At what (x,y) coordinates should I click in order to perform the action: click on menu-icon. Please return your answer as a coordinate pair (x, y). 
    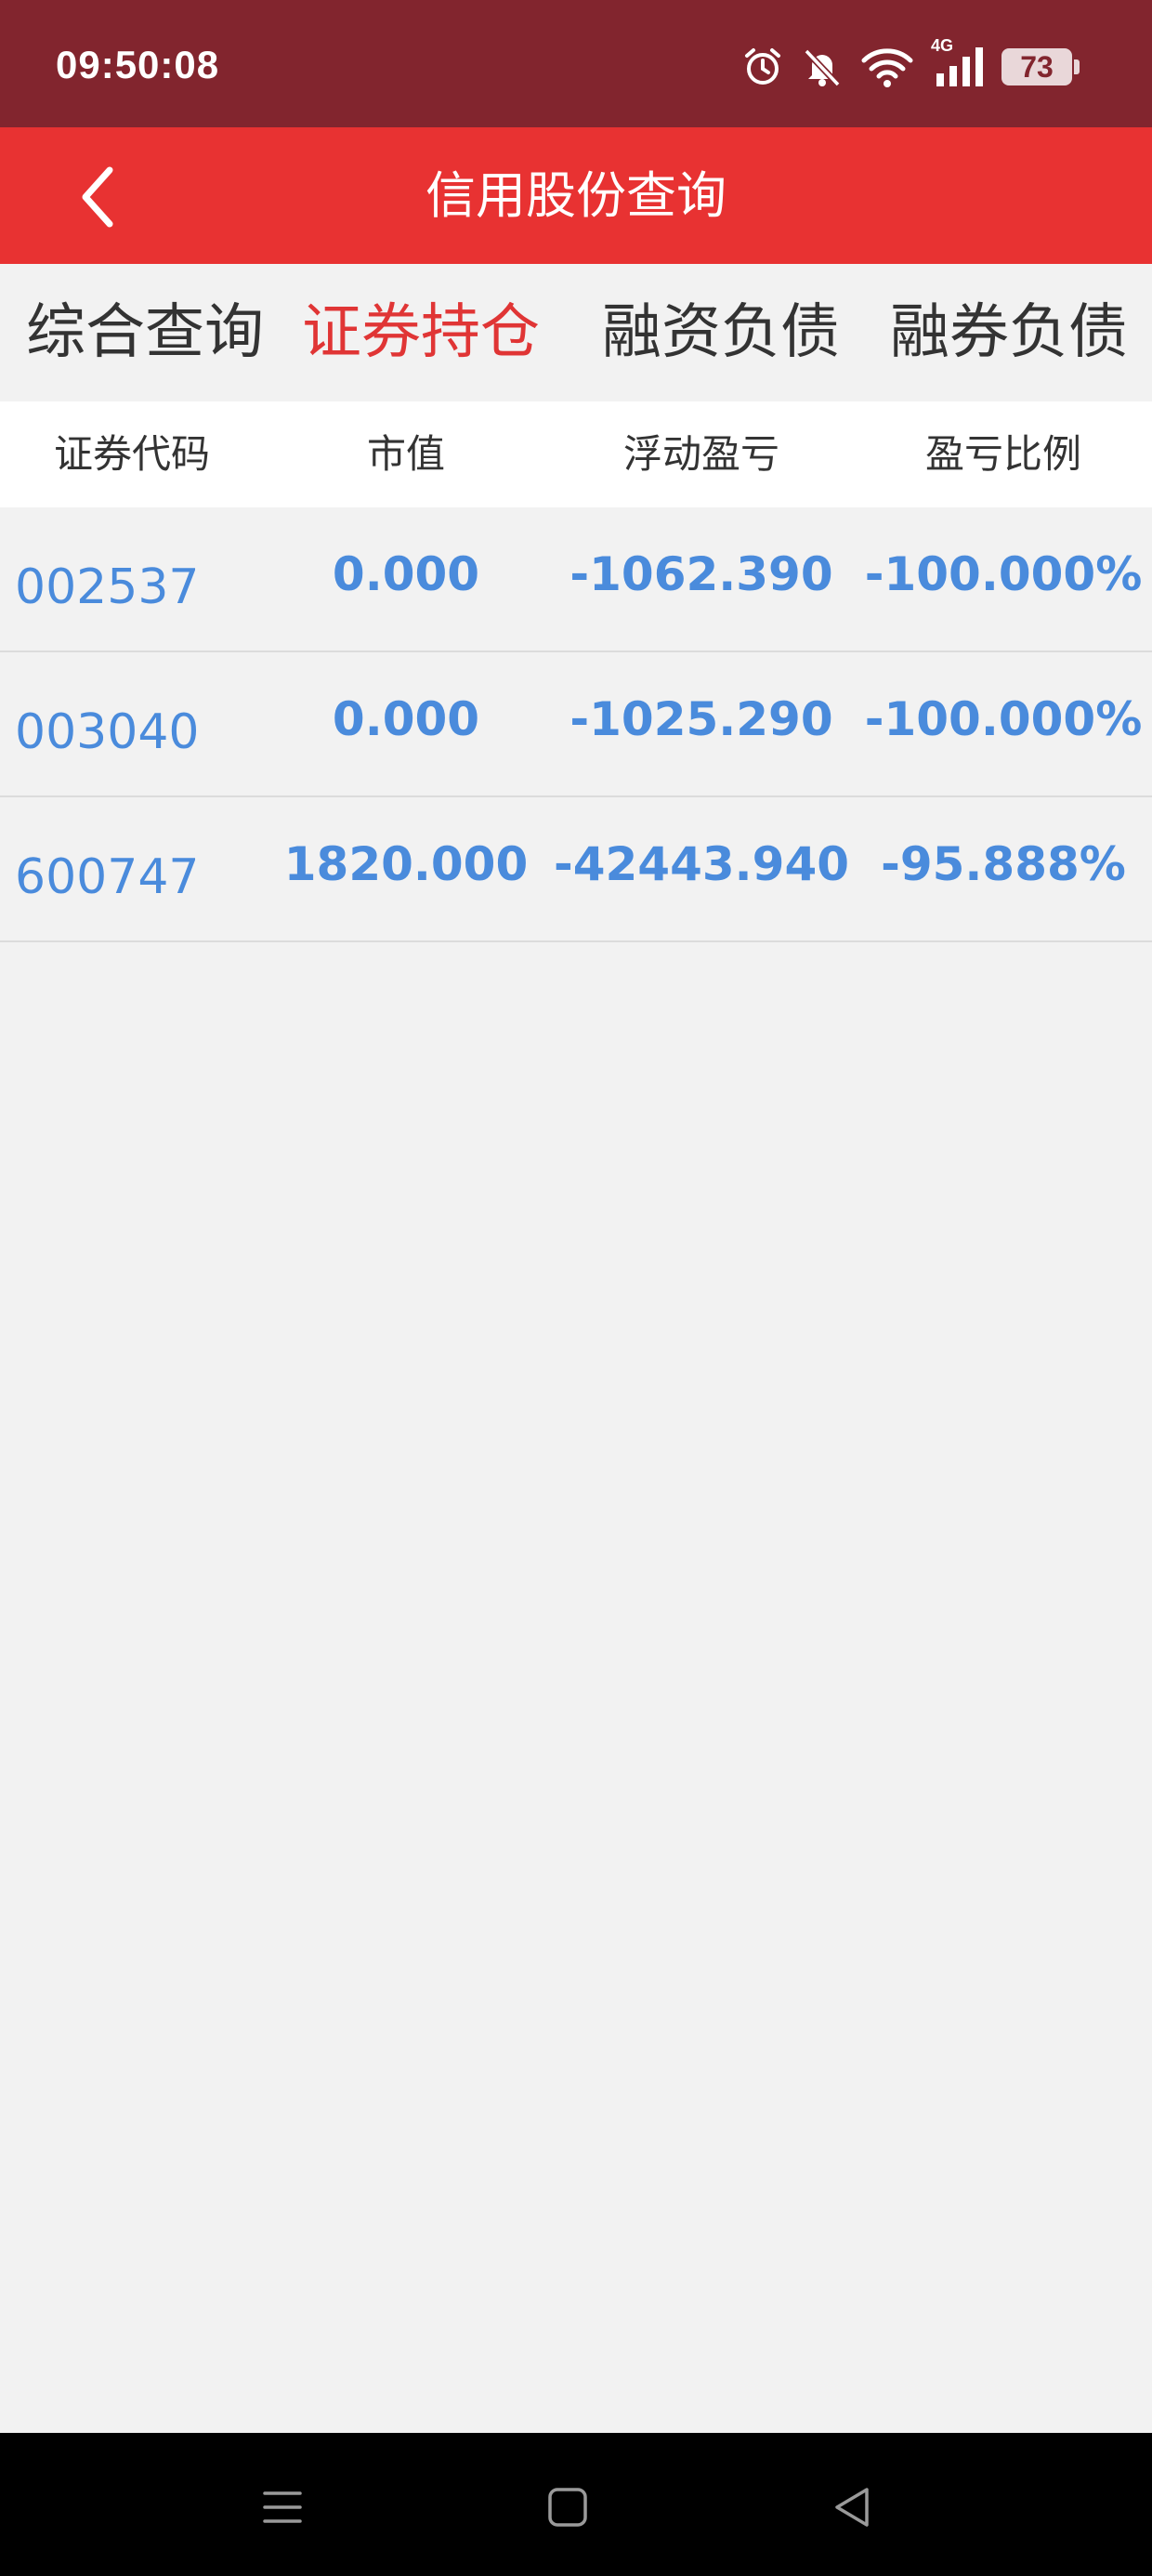
    Looking at the image, I should click on (282, 2507).